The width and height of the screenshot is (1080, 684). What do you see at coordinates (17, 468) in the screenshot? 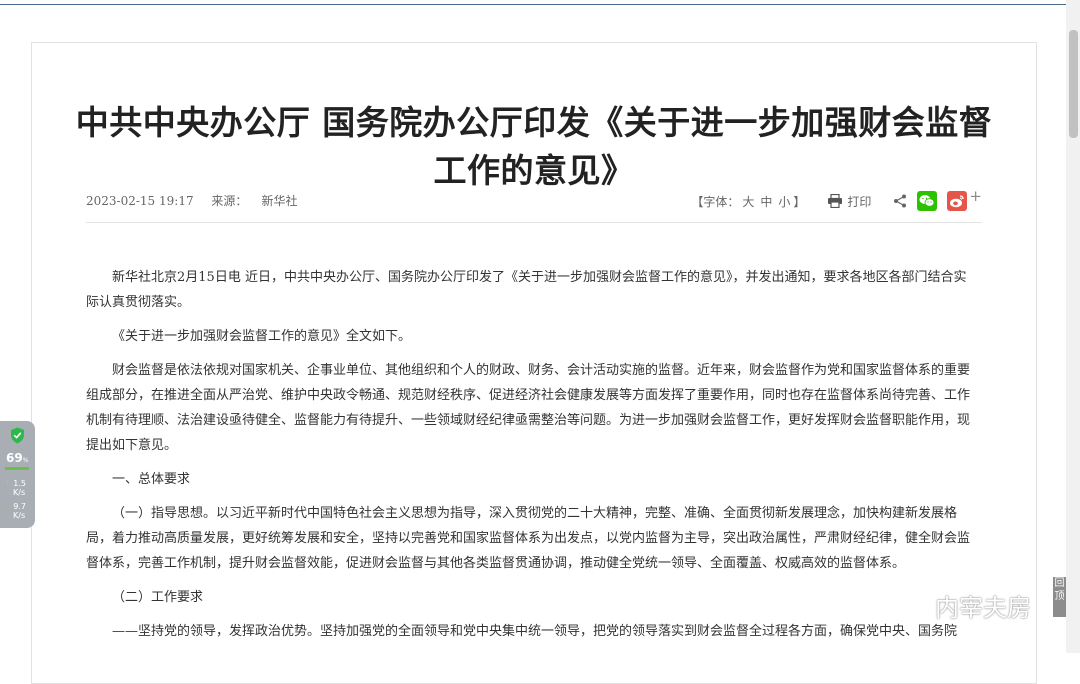
I see `memory-score-bar` at bounding box center [17, 468].